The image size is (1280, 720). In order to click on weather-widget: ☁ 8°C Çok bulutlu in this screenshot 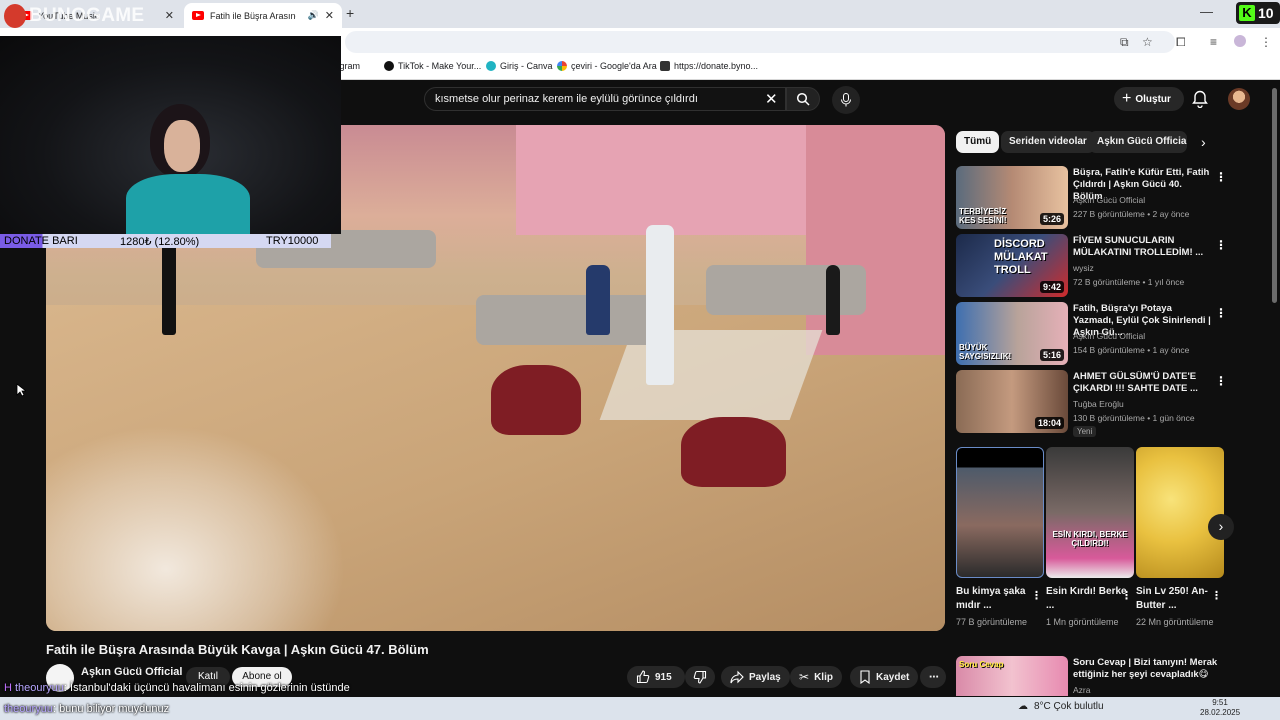, I will do `click(1061, 706)`.